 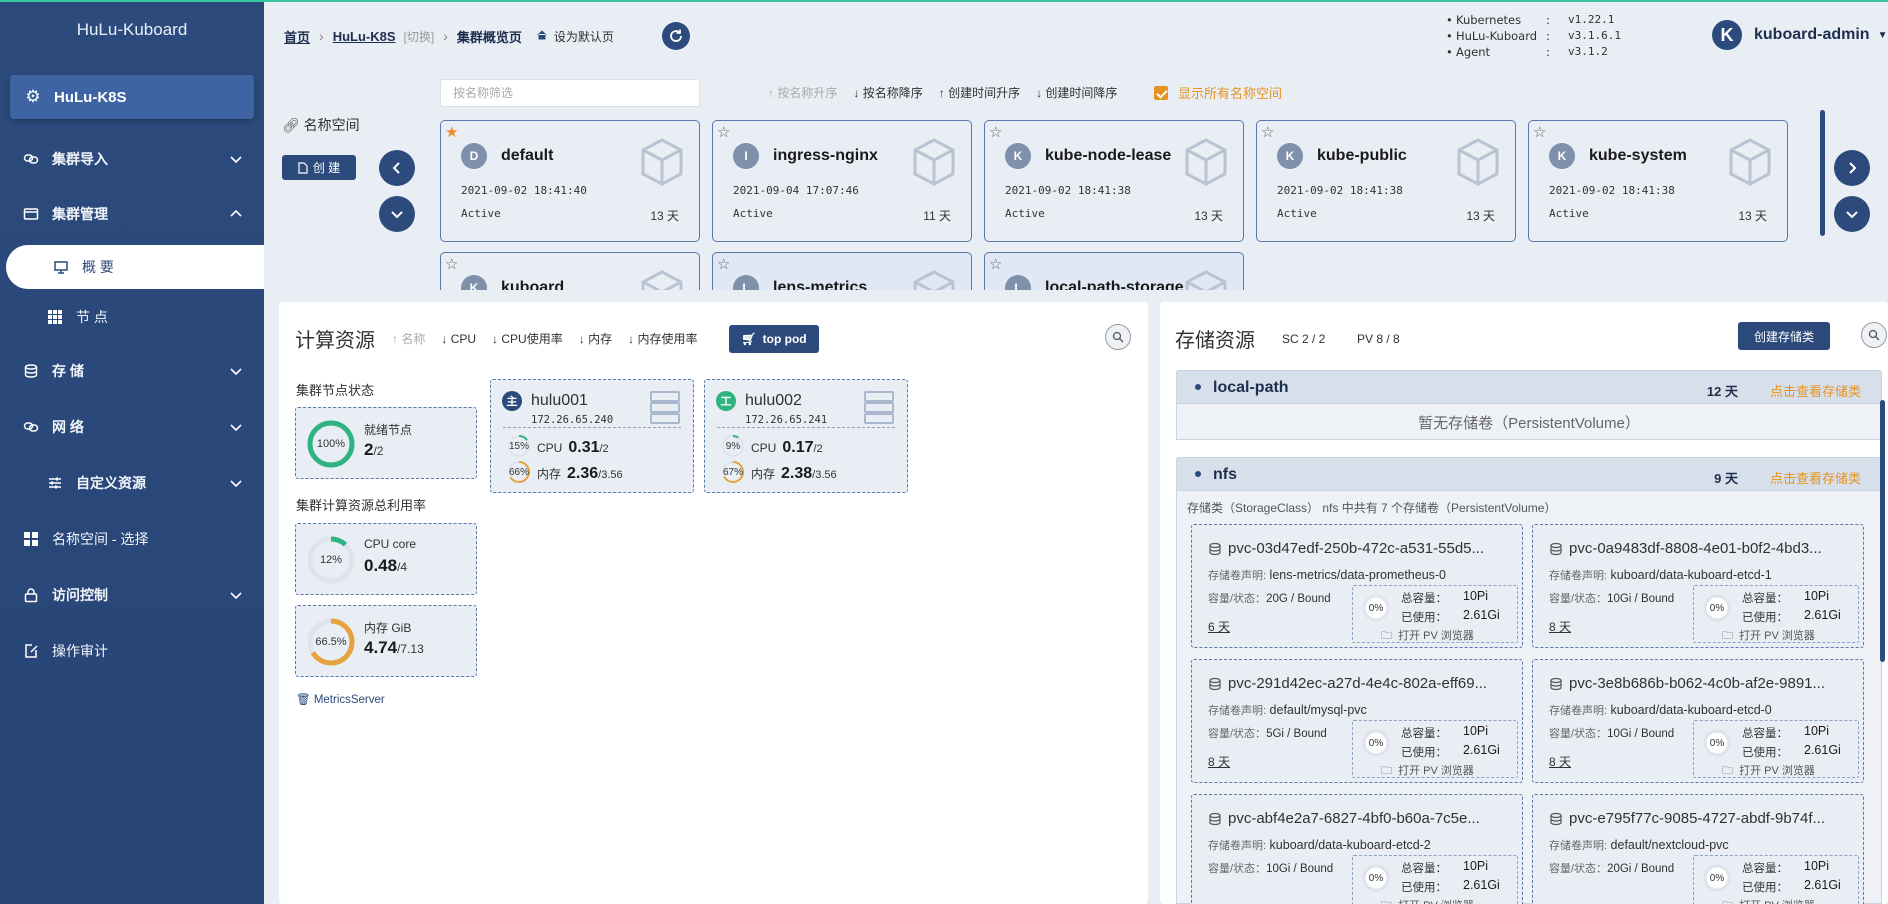 What do you see at coordinates (1218, 92) in the screenshot?
I see `show-all-namespaces-checkbox: 显示所有名称空间` at bounding box center [1218, 92].